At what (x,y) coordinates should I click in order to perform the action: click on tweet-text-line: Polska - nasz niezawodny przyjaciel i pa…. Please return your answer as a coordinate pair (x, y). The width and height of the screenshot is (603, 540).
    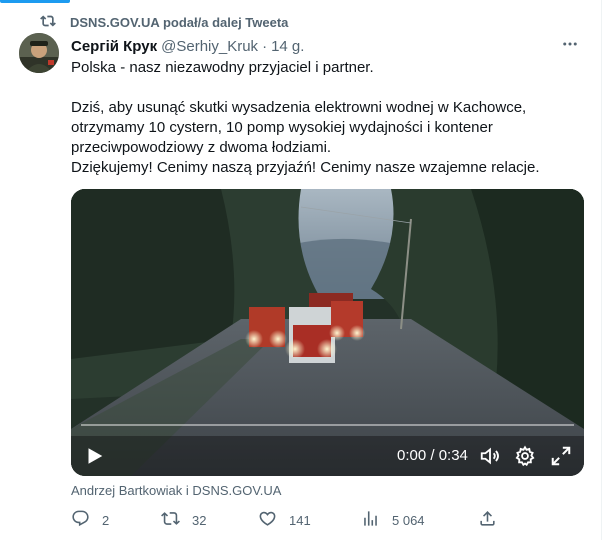
    Looking at the image, I should click on (222, 67).